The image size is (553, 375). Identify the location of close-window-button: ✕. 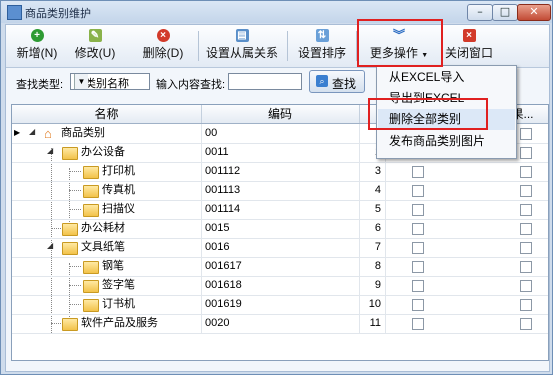
(534, 12).